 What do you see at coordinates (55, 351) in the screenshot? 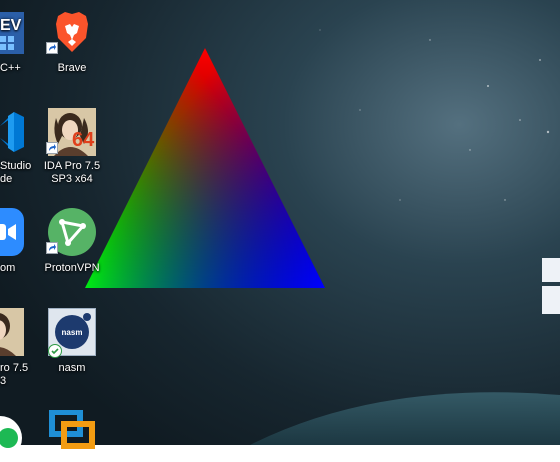
I see `sync-status-check-icon` at bounding box center [55, 351].